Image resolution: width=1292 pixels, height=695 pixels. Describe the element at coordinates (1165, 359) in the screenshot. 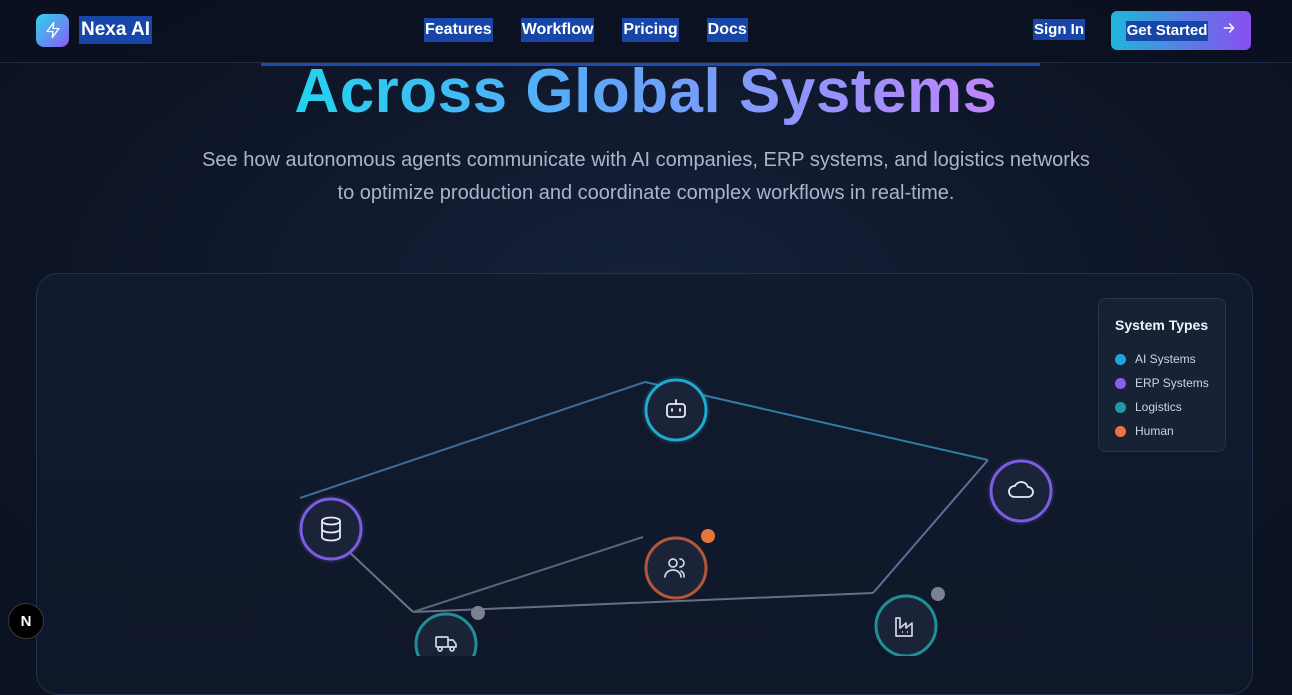

I see `legend-label: AI Systems` at that location.